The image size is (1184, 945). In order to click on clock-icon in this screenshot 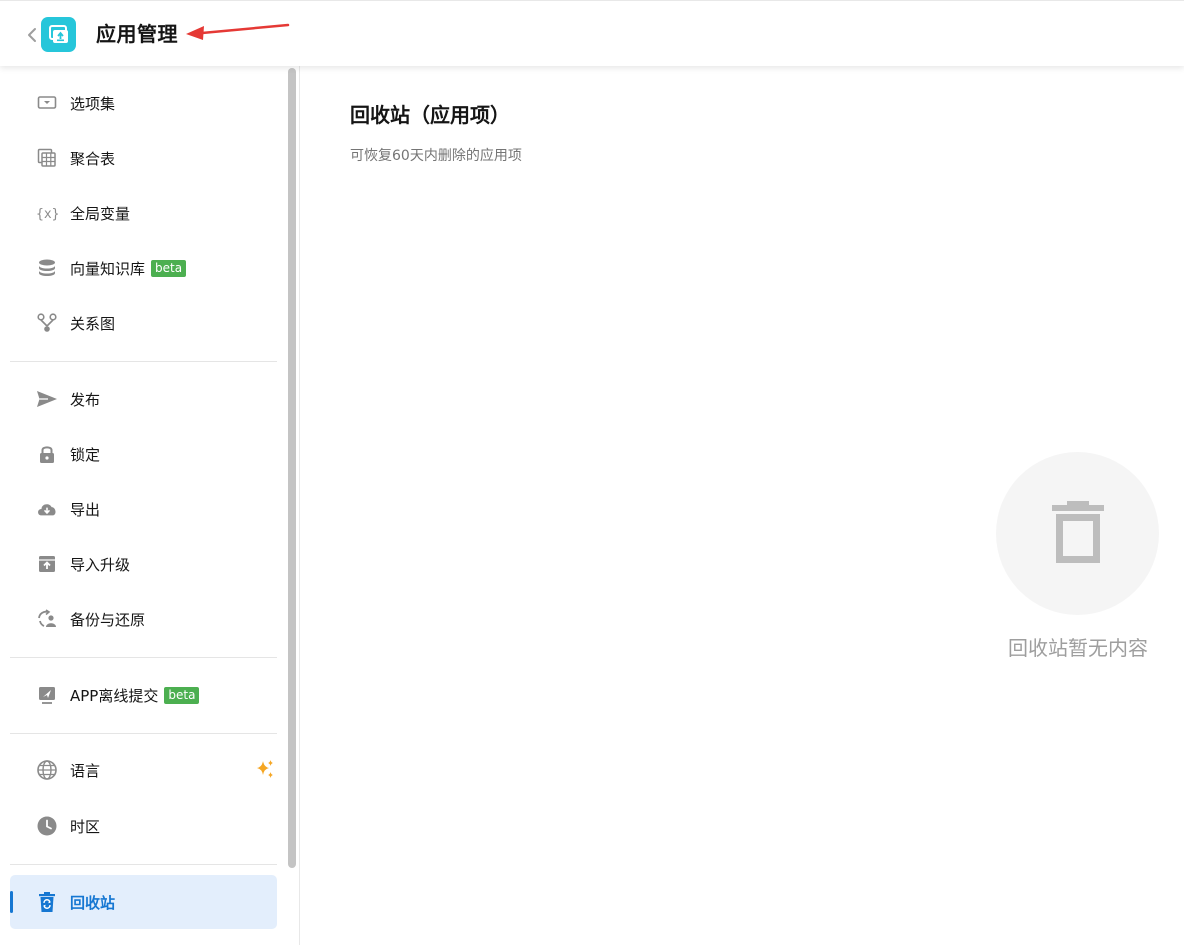, I will do `click(47, 826)`.